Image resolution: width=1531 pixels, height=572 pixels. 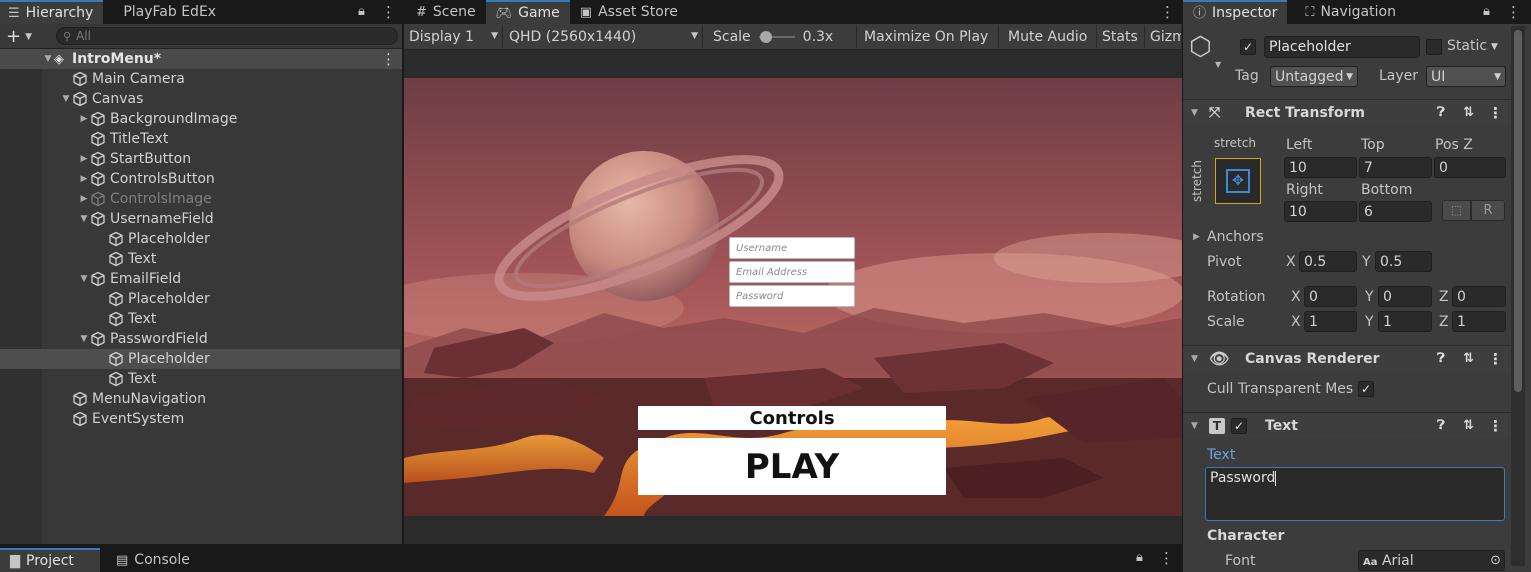 I want to click on top-field: 7, so click(x=1395, y=167).